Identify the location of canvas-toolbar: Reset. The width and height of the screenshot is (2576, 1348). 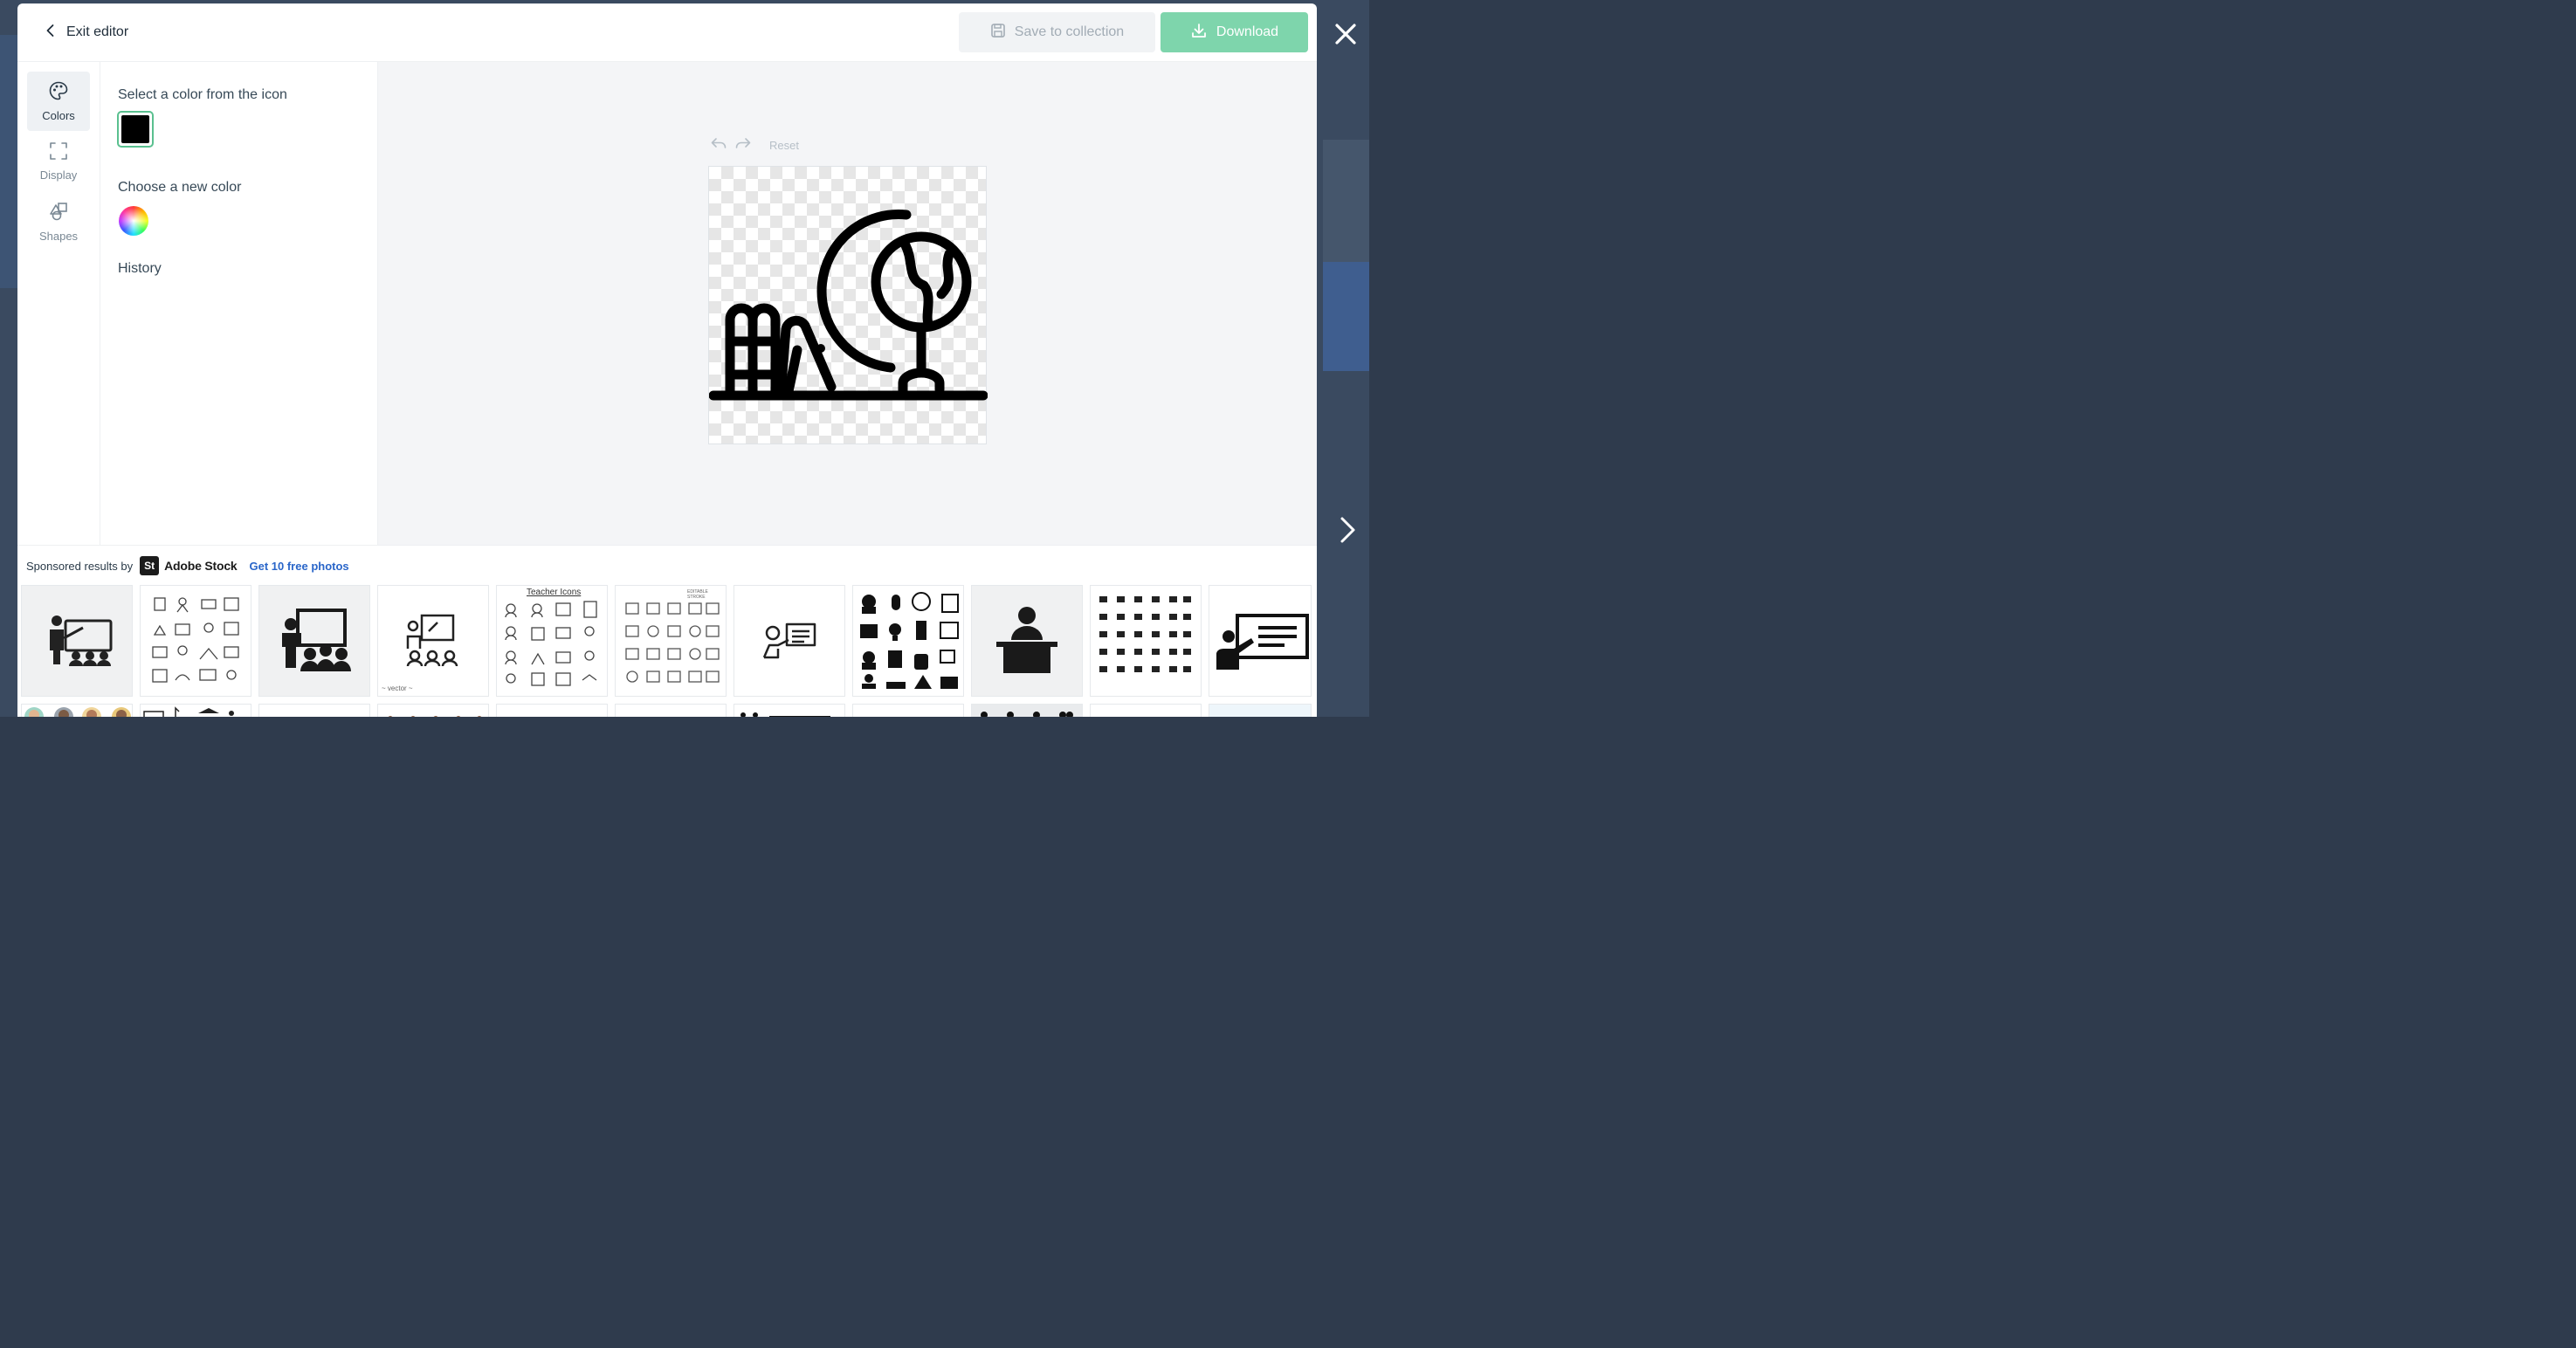
(754, 145).